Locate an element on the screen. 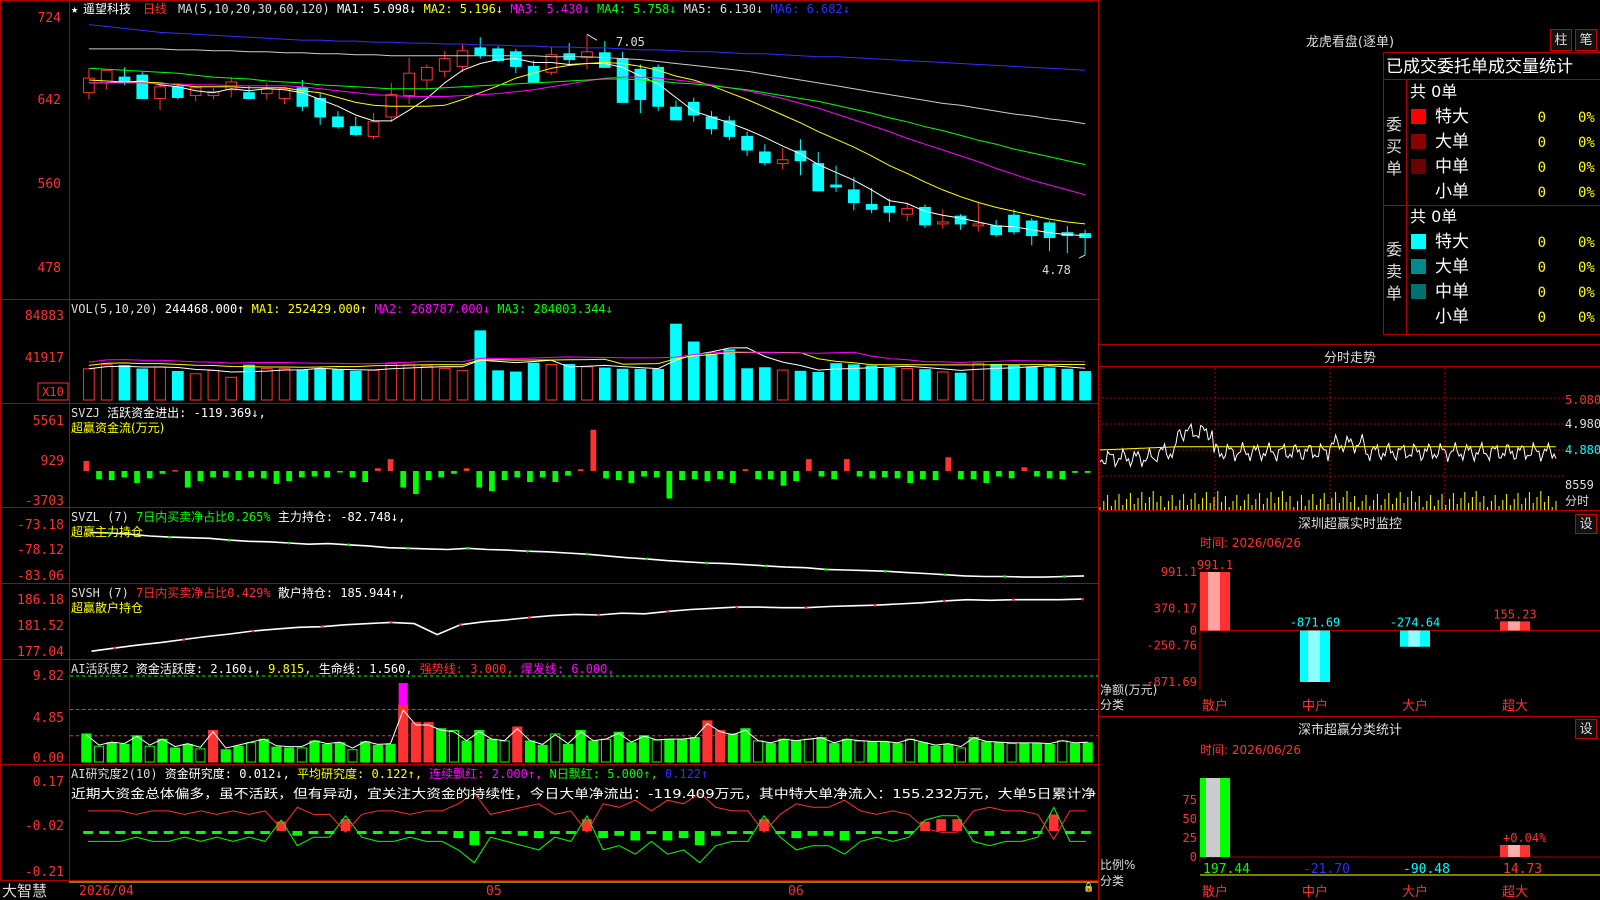  stats-value: 197.44 is located at coordinates (1226, 869).